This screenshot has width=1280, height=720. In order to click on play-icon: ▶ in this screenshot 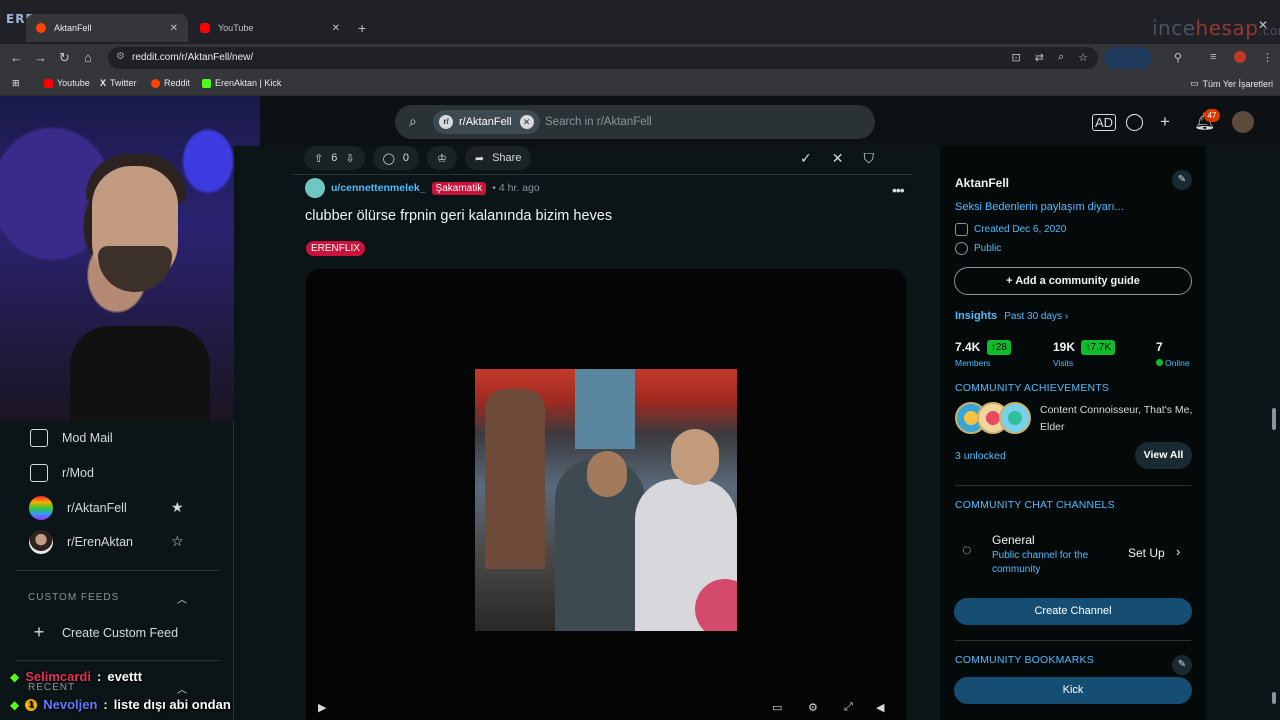, I will do `click(322, 707)`.